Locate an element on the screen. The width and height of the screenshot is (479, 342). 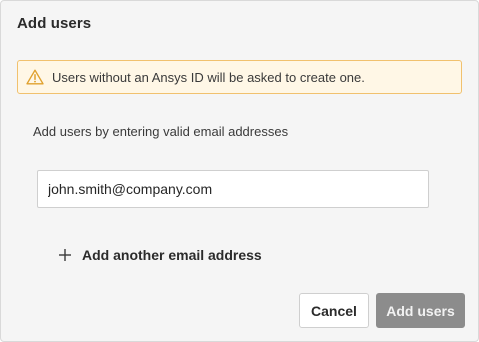
cancel-button: Cancel is located at coordinates (334, 310).